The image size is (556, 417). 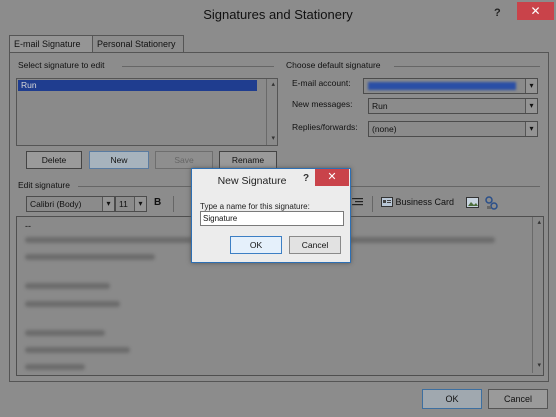 What do you see at coordinates (28, 226) in the screenshot?
I see `signature-first-line: --` at bounding box center [28, 226].